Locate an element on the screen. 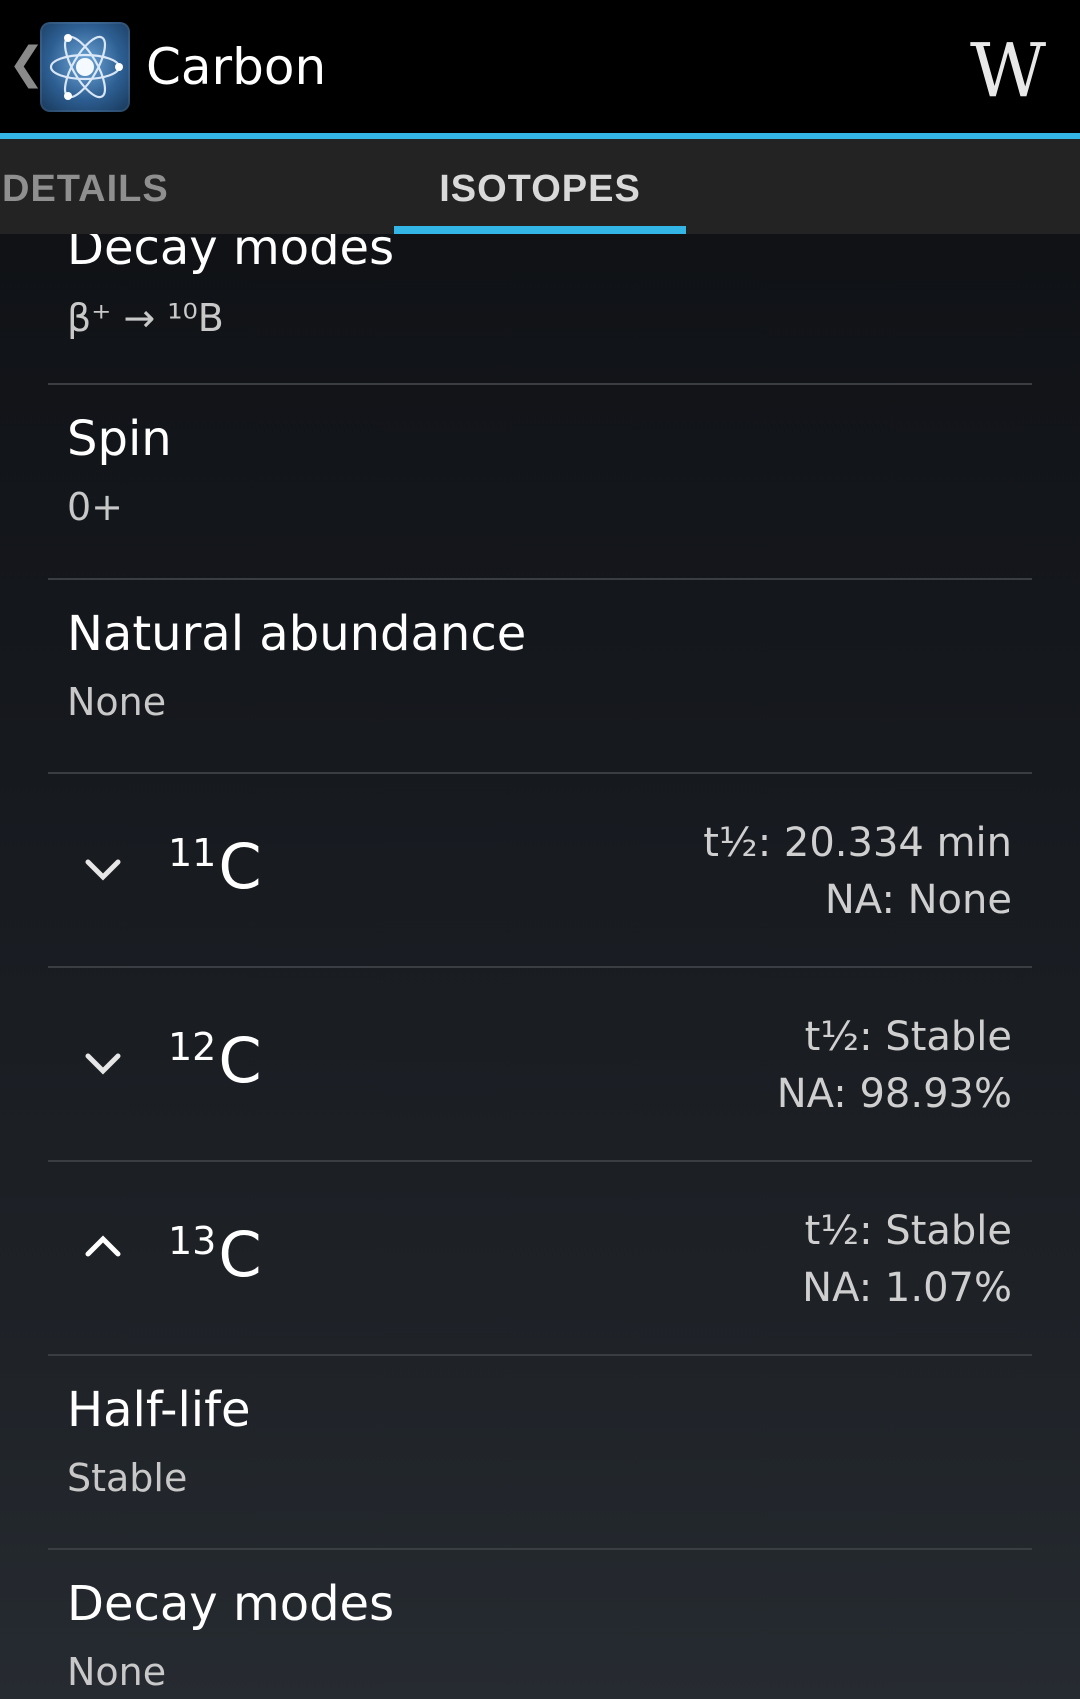  field-label: Half-life is located at coordinates (159, 1410).